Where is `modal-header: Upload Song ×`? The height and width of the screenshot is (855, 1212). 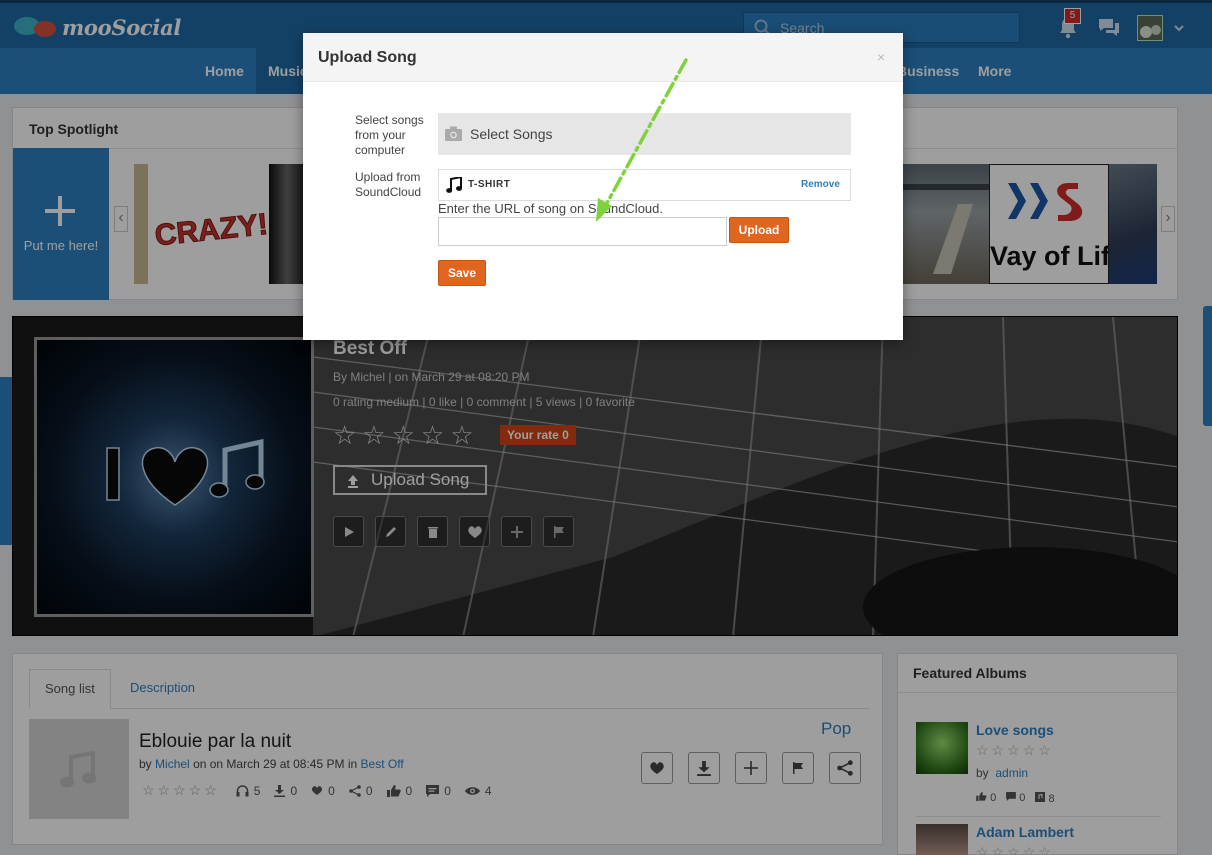
modal-header: Upload Song × is located at coordinates (603, 57).